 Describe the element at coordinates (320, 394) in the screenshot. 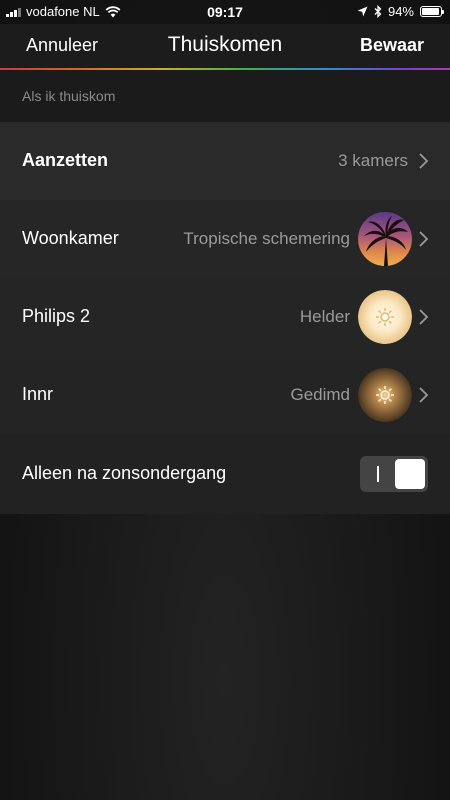

I see `room-scene-value: Gedimd` at that location.